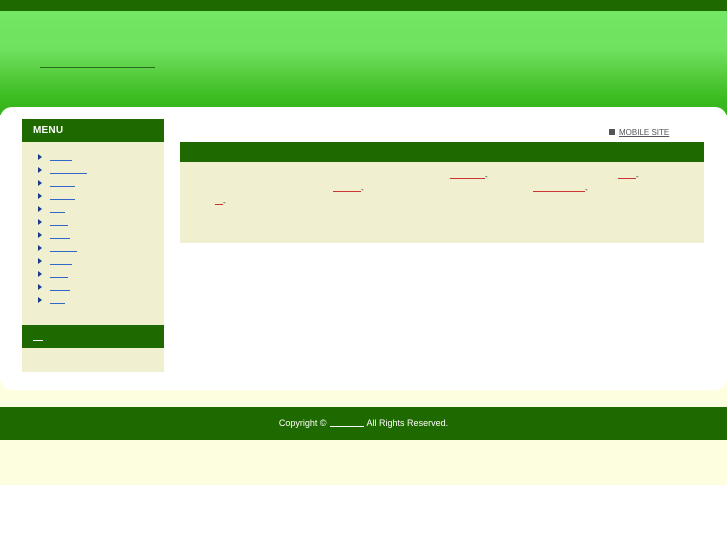 This screenshot has width=727, height=545. I want to click on content-body: - - - - -, so click(442, 202).